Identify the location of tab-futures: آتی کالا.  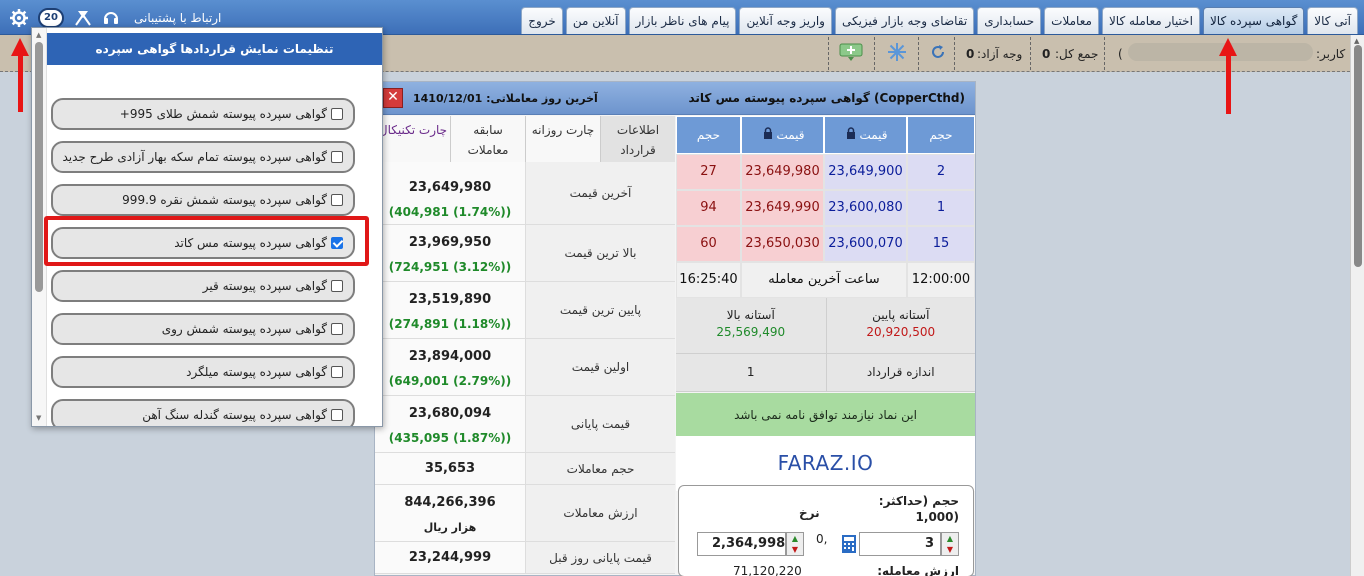
(1332, 20).